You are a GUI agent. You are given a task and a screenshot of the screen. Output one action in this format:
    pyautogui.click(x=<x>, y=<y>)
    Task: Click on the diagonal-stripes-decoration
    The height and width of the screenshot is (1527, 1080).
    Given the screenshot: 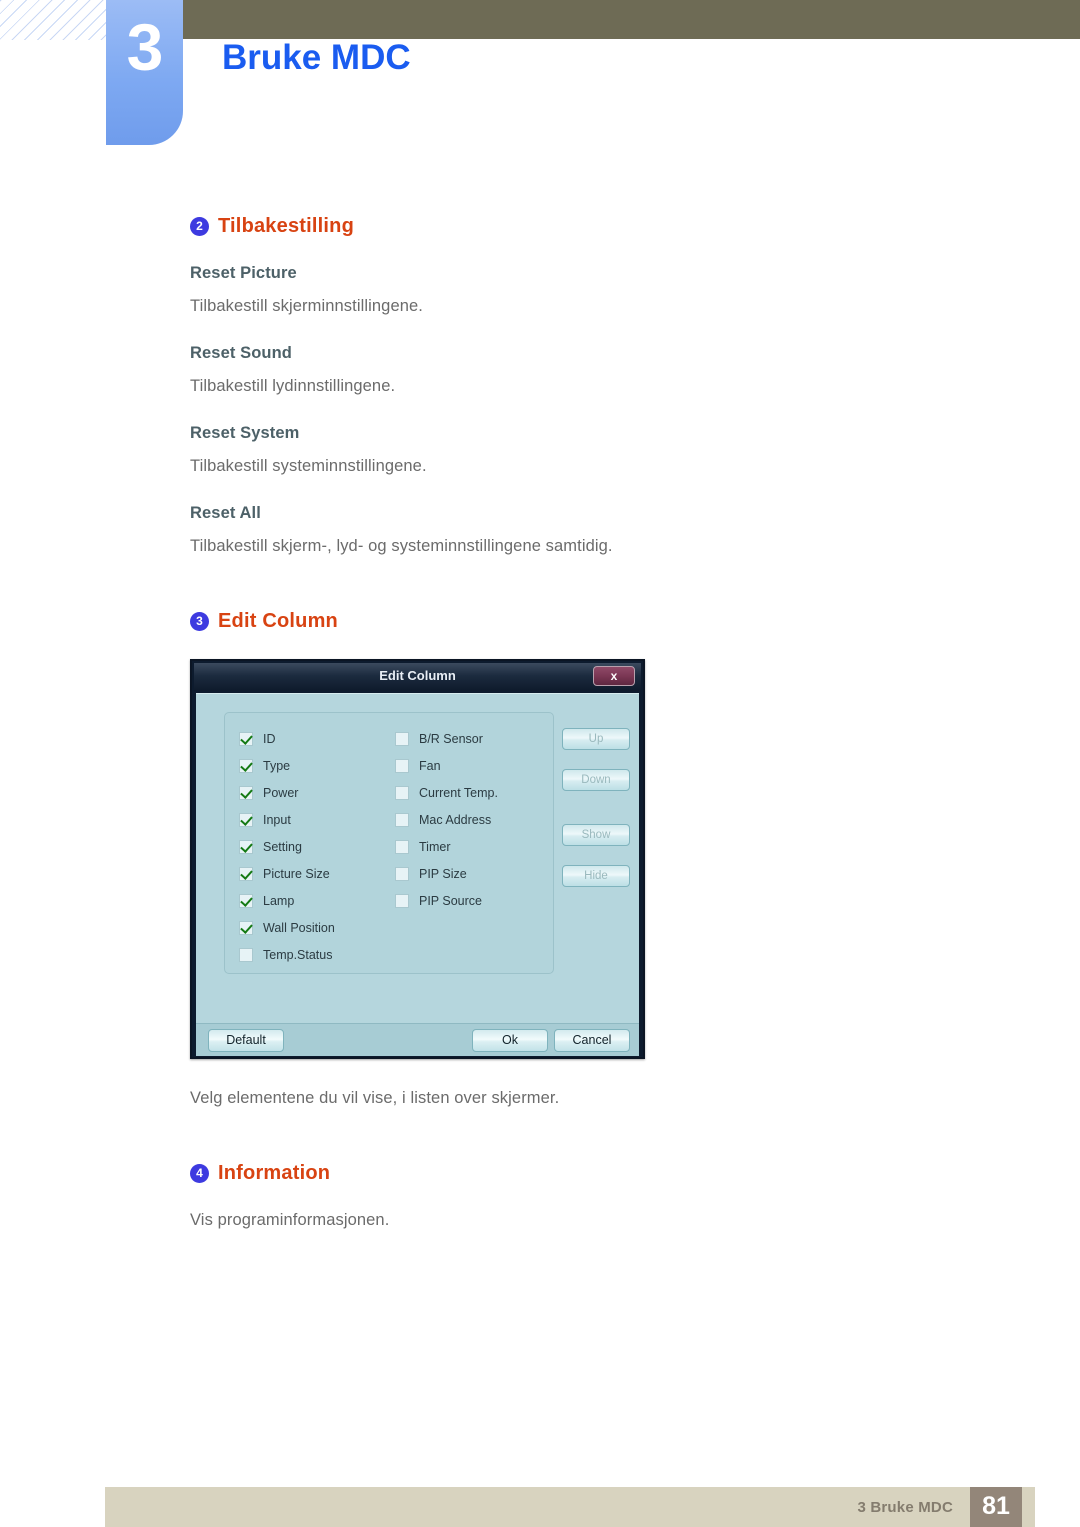 What is the action you would take?
    pyautogui.click(x=53, y=20)
    